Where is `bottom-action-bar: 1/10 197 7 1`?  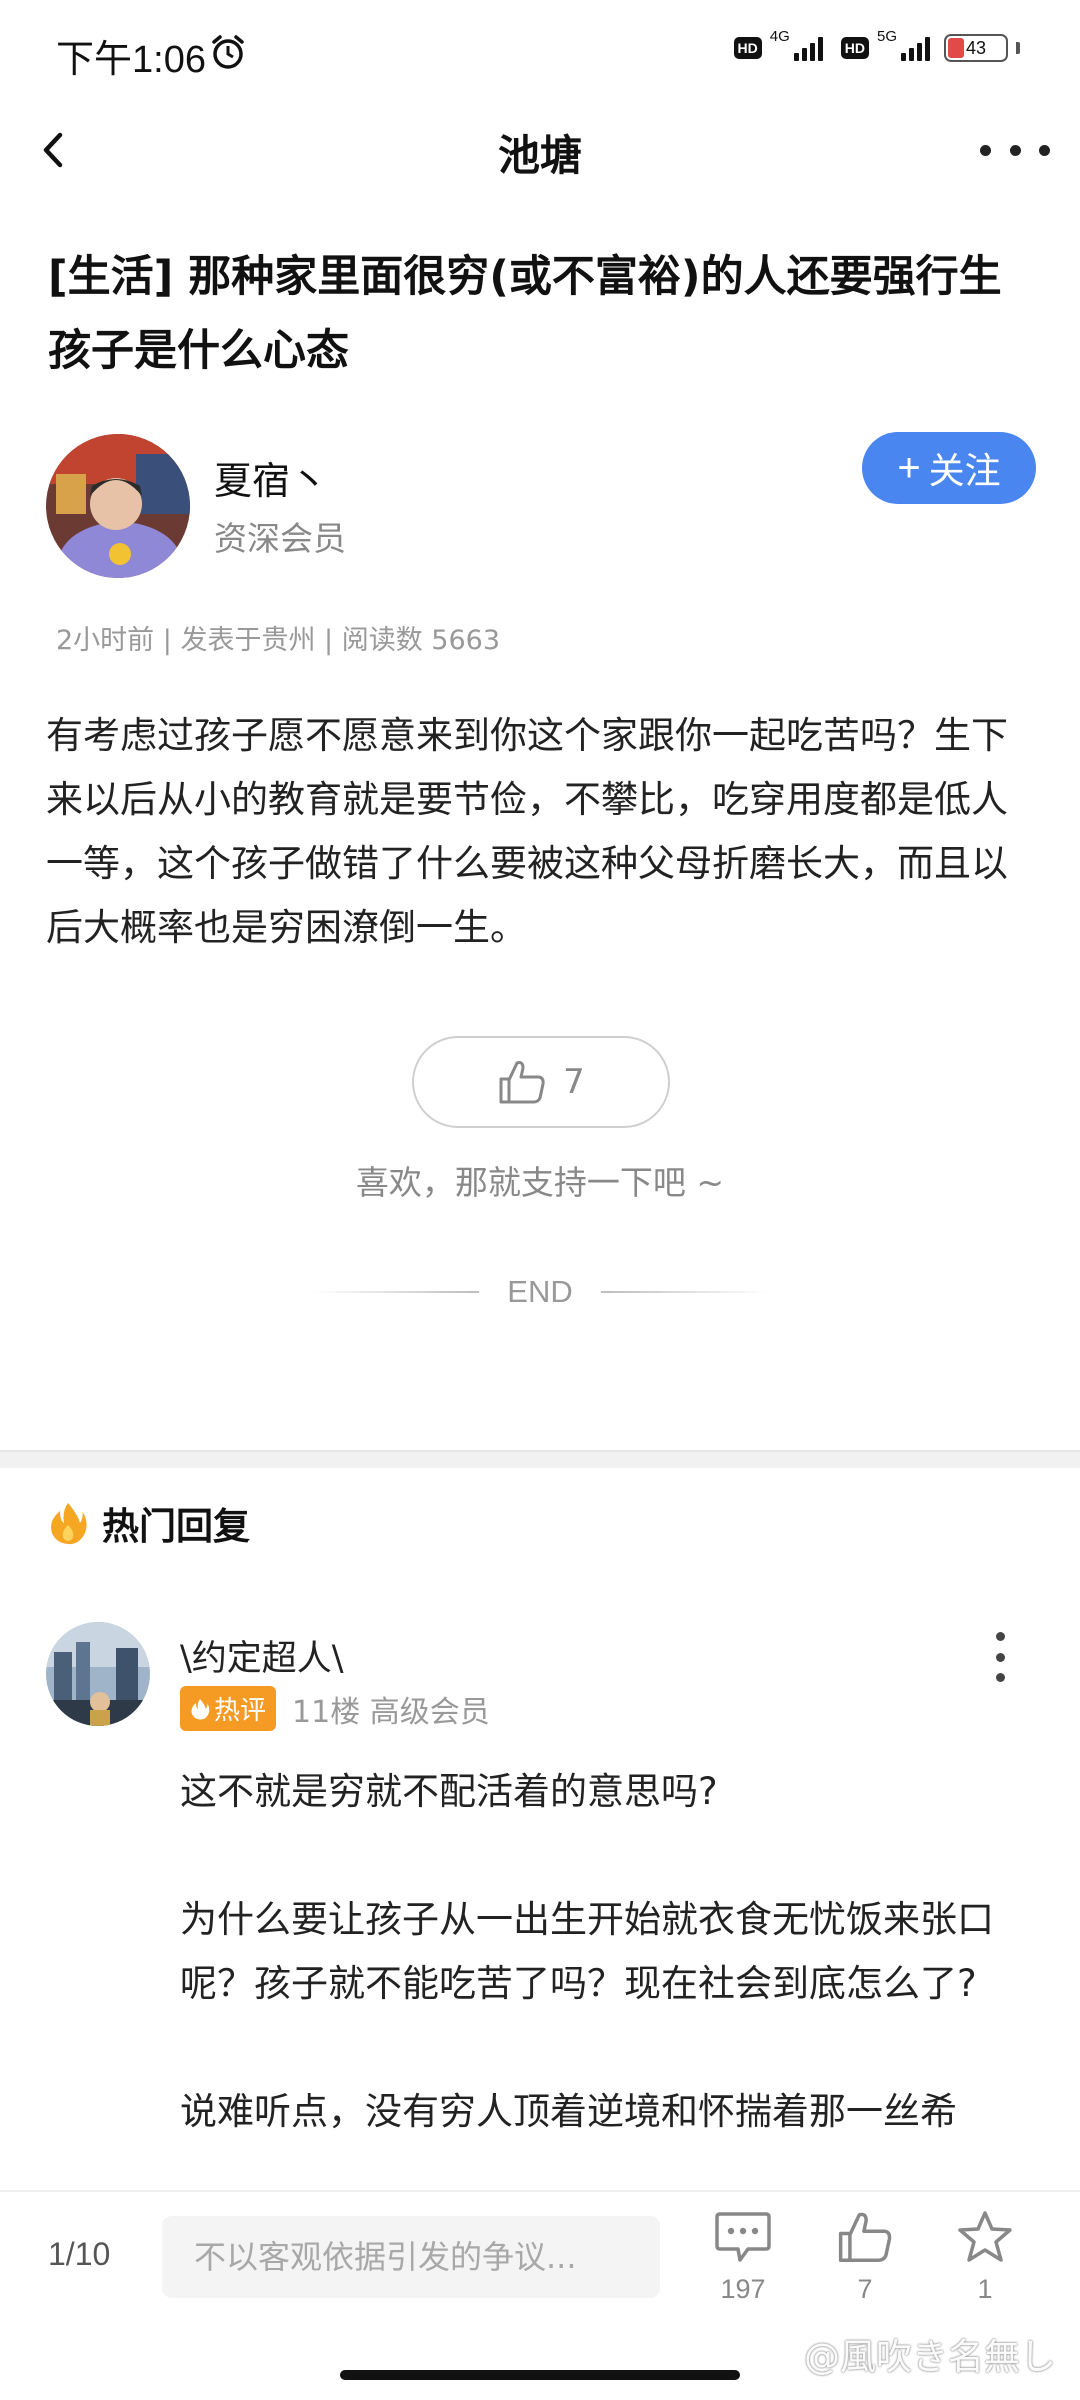
bottom-action-bar: 1/10 197 7 1 is located at coordinates (540, 2260).